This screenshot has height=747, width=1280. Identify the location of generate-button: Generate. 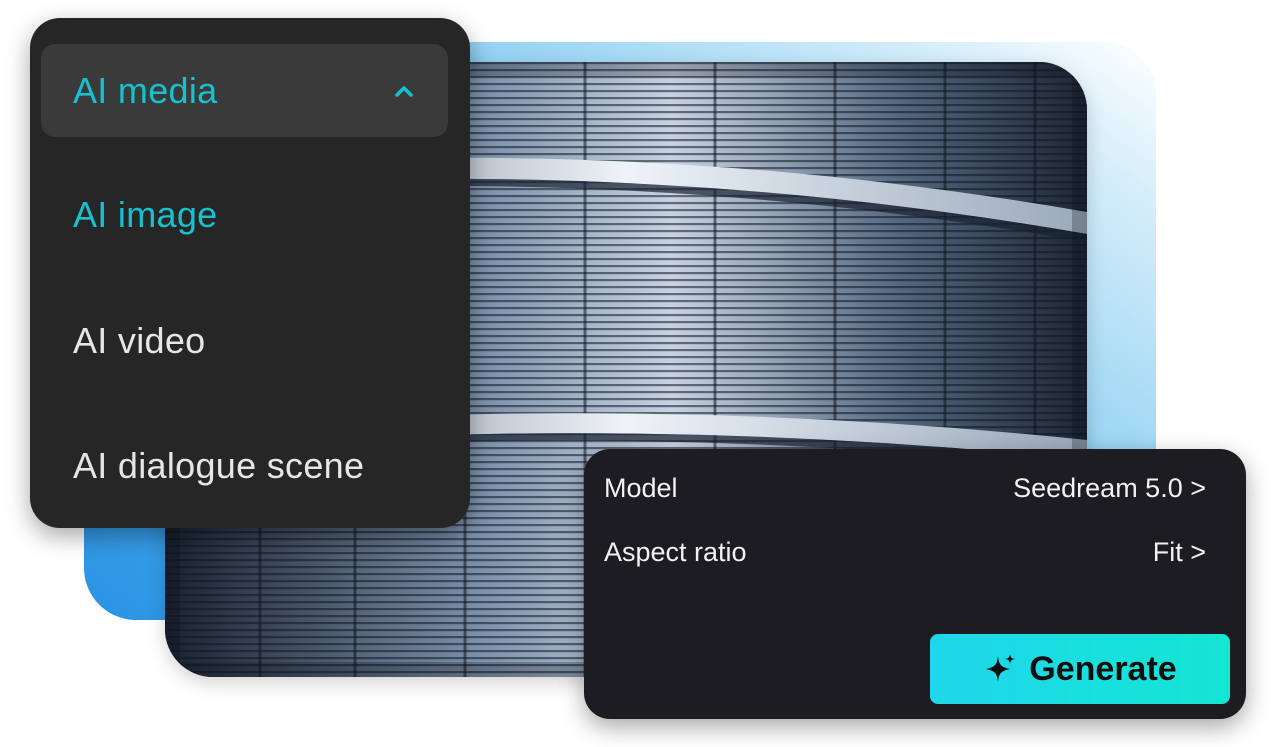
(1080, 669).